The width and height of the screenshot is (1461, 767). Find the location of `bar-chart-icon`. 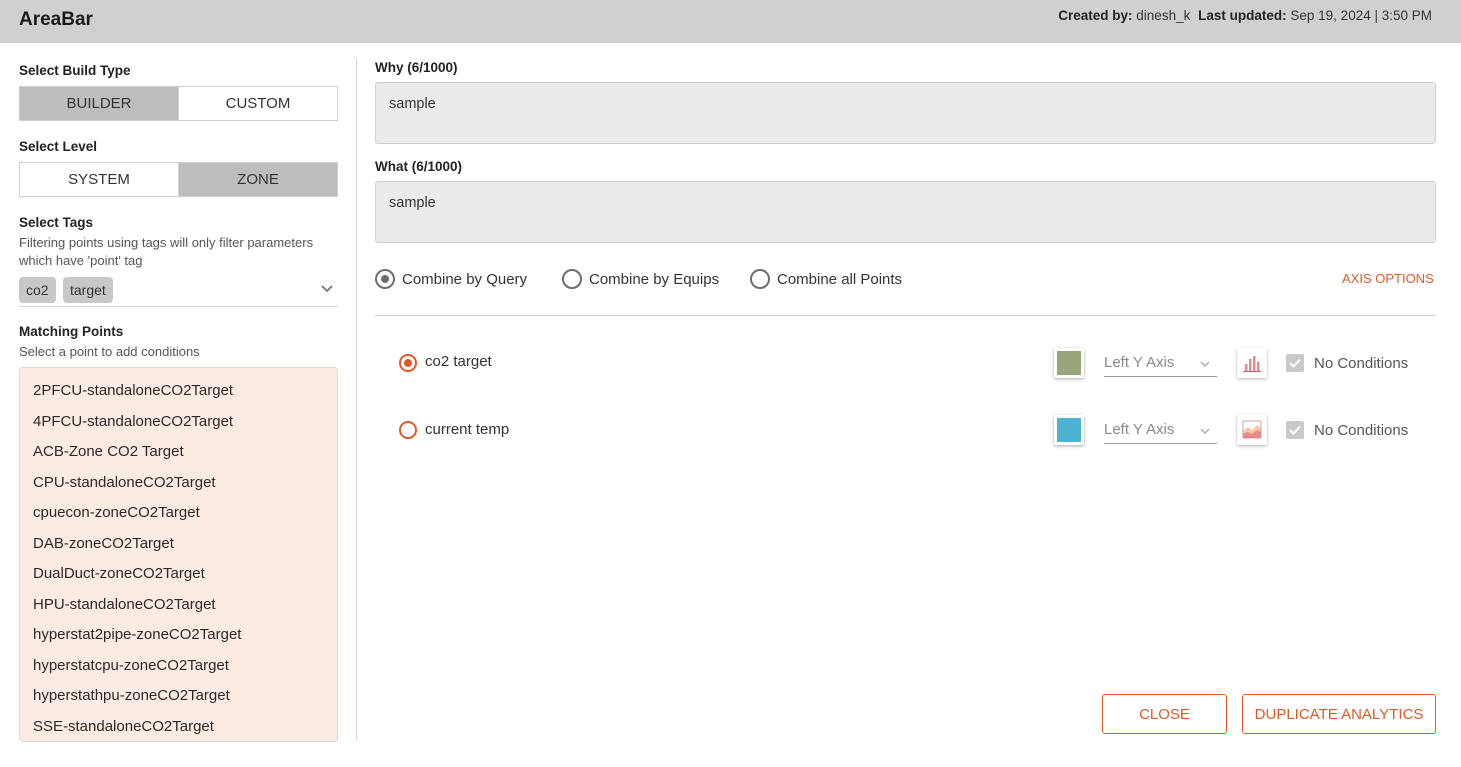

bar-chart-icon is located at coordinates (1252, 363).